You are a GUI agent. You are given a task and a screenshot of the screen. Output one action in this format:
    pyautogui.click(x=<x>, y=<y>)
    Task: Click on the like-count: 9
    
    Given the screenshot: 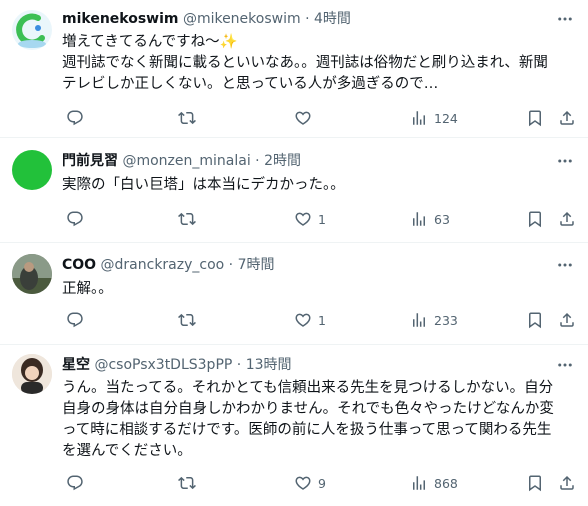 What is the action you would take?
    pyautogui.click(x=322, y=483)
    